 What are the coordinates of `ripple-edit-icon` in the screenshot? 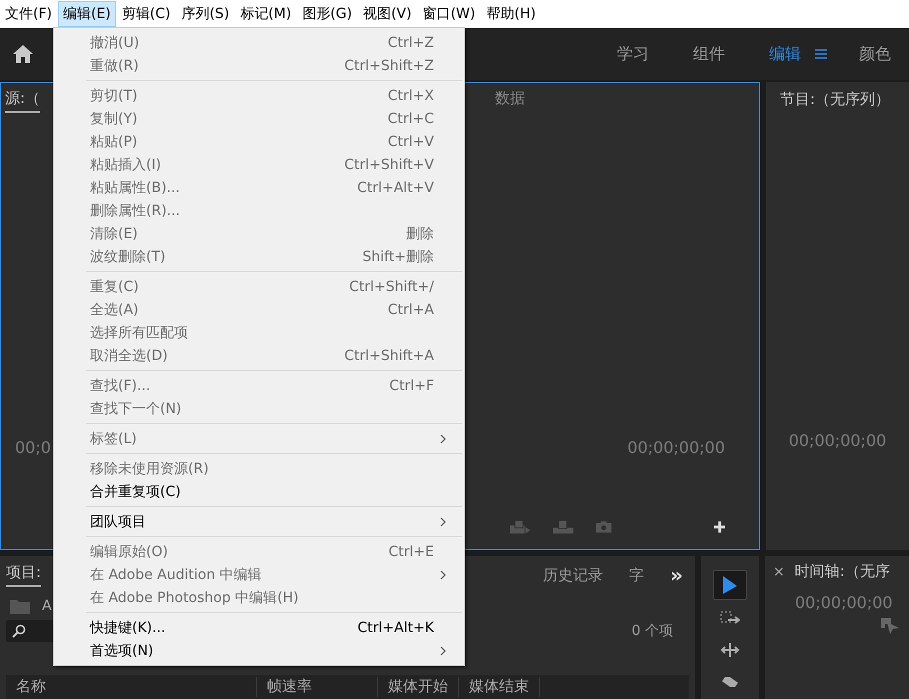 It's located at (730, 650).